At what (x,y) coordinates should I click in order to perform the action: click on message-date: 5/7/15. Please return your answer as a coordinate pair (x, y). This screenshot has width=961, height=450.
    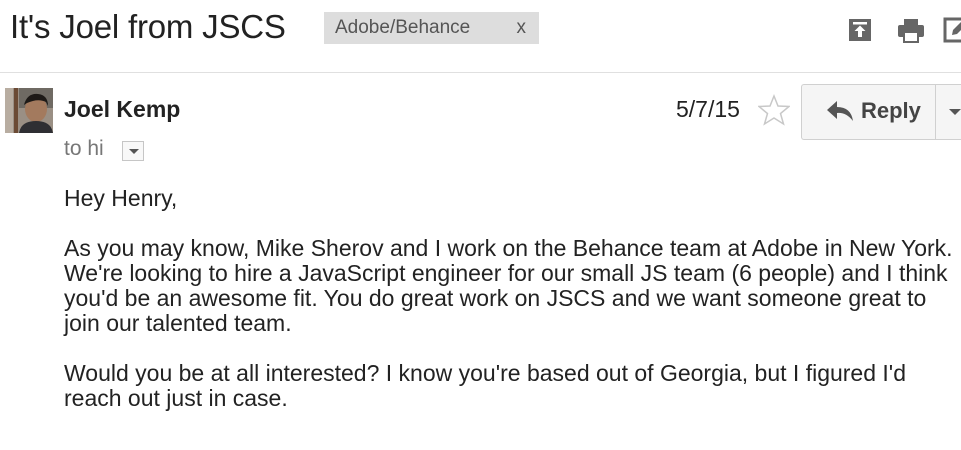
    Looking at the image, I should click on (708, 109).